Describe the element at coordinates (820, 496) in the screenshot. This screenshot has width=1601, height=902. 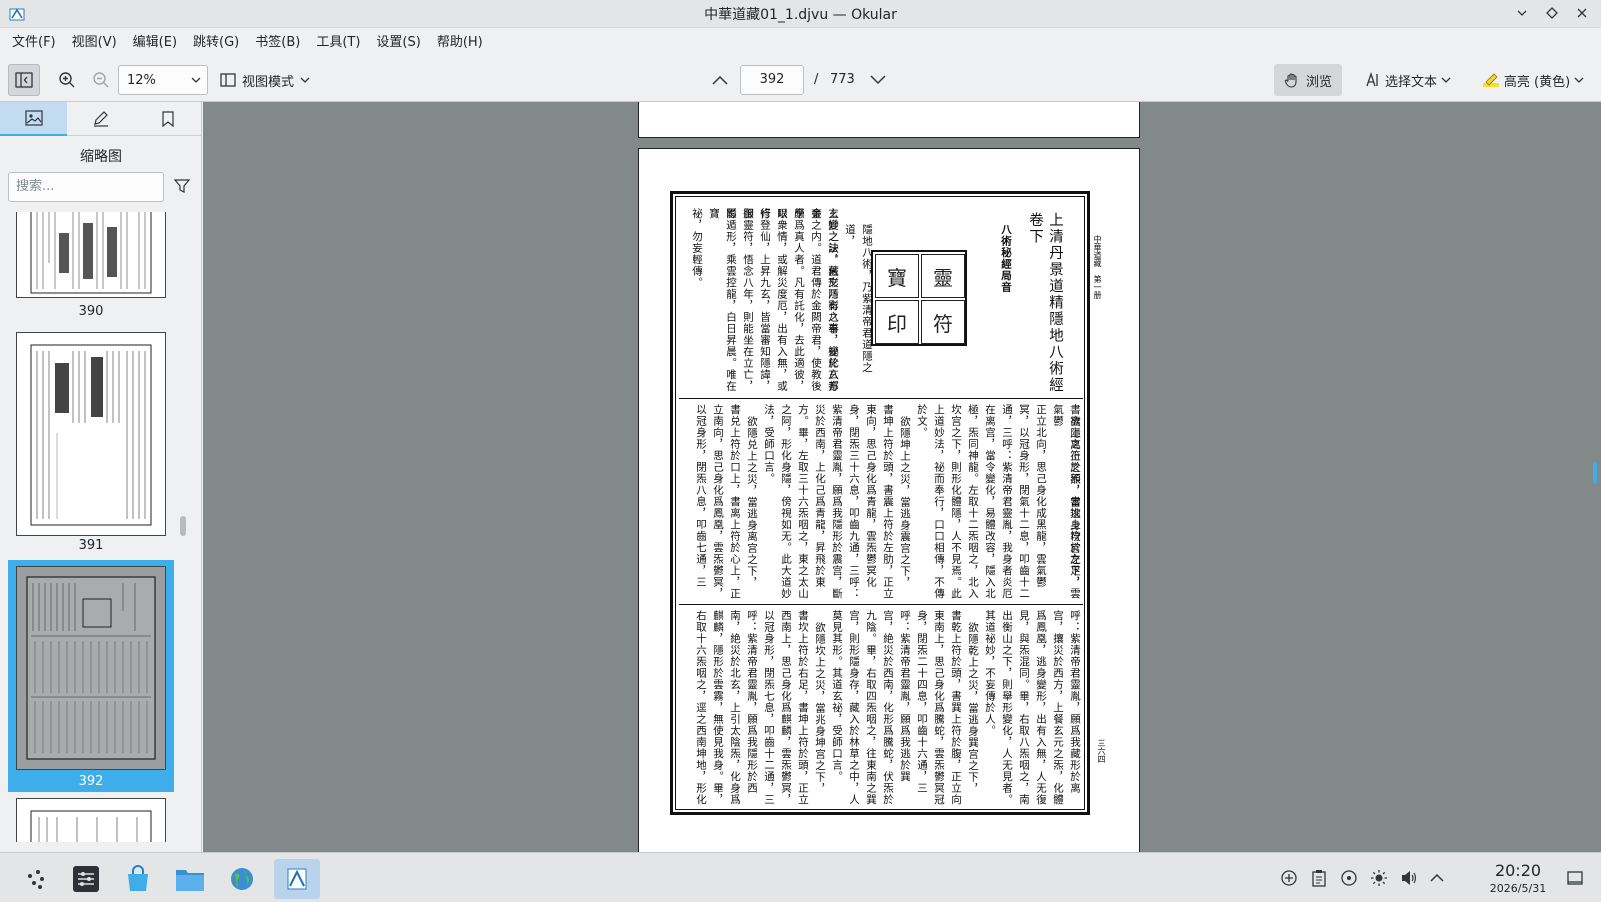
I see `text-column: 災於西南，上化己爲青龍，昇飛於東` at that location.